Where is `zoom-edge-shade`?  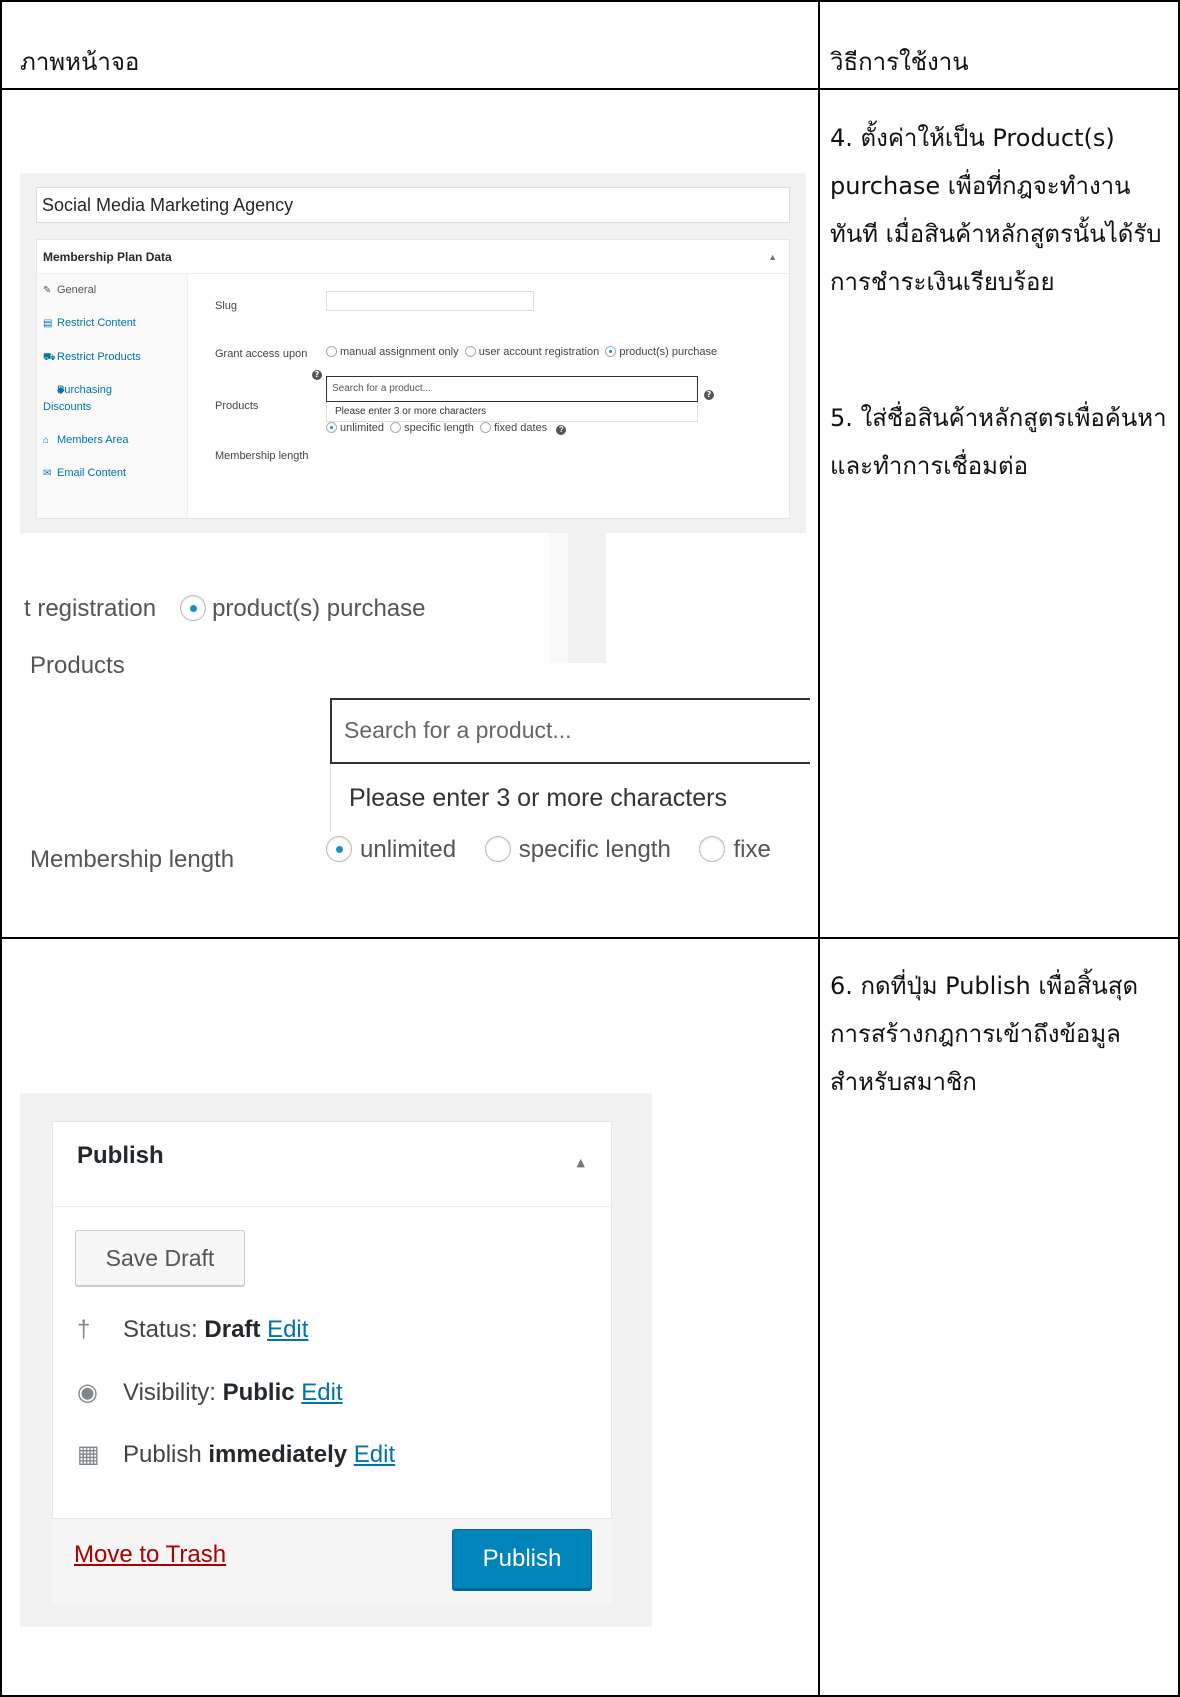 zoom-edge-shade is located at coordinates (587, 598).